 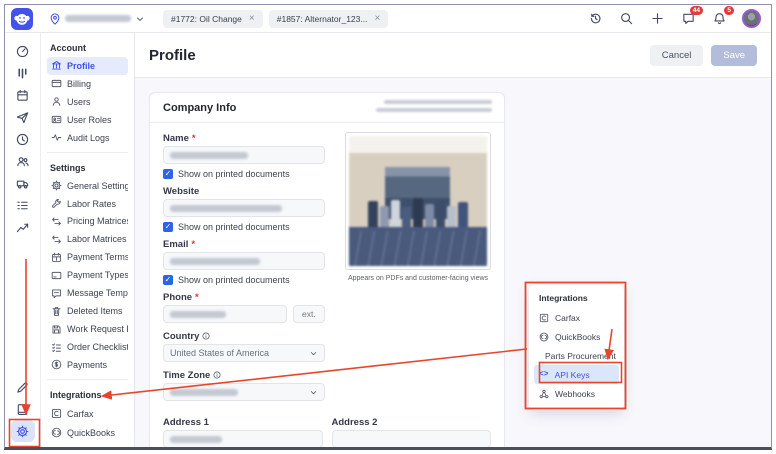 I want to click on page-header: Profile Cancel Save, so click(x=453, y=55).